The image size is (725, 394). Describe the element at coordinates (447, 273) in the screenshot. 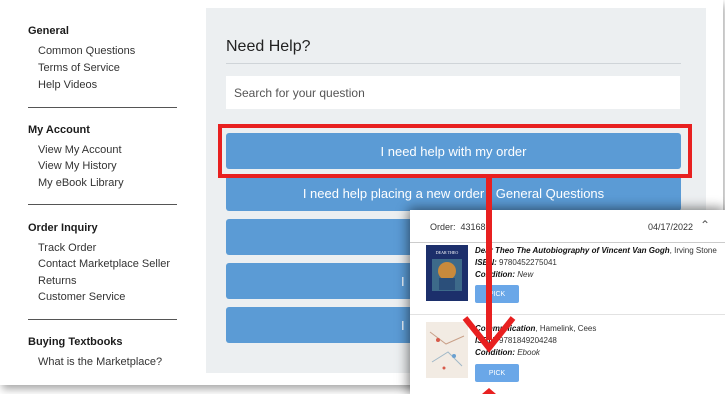

I see `book-cover-dear-theo: DEAR THEO` at that location.